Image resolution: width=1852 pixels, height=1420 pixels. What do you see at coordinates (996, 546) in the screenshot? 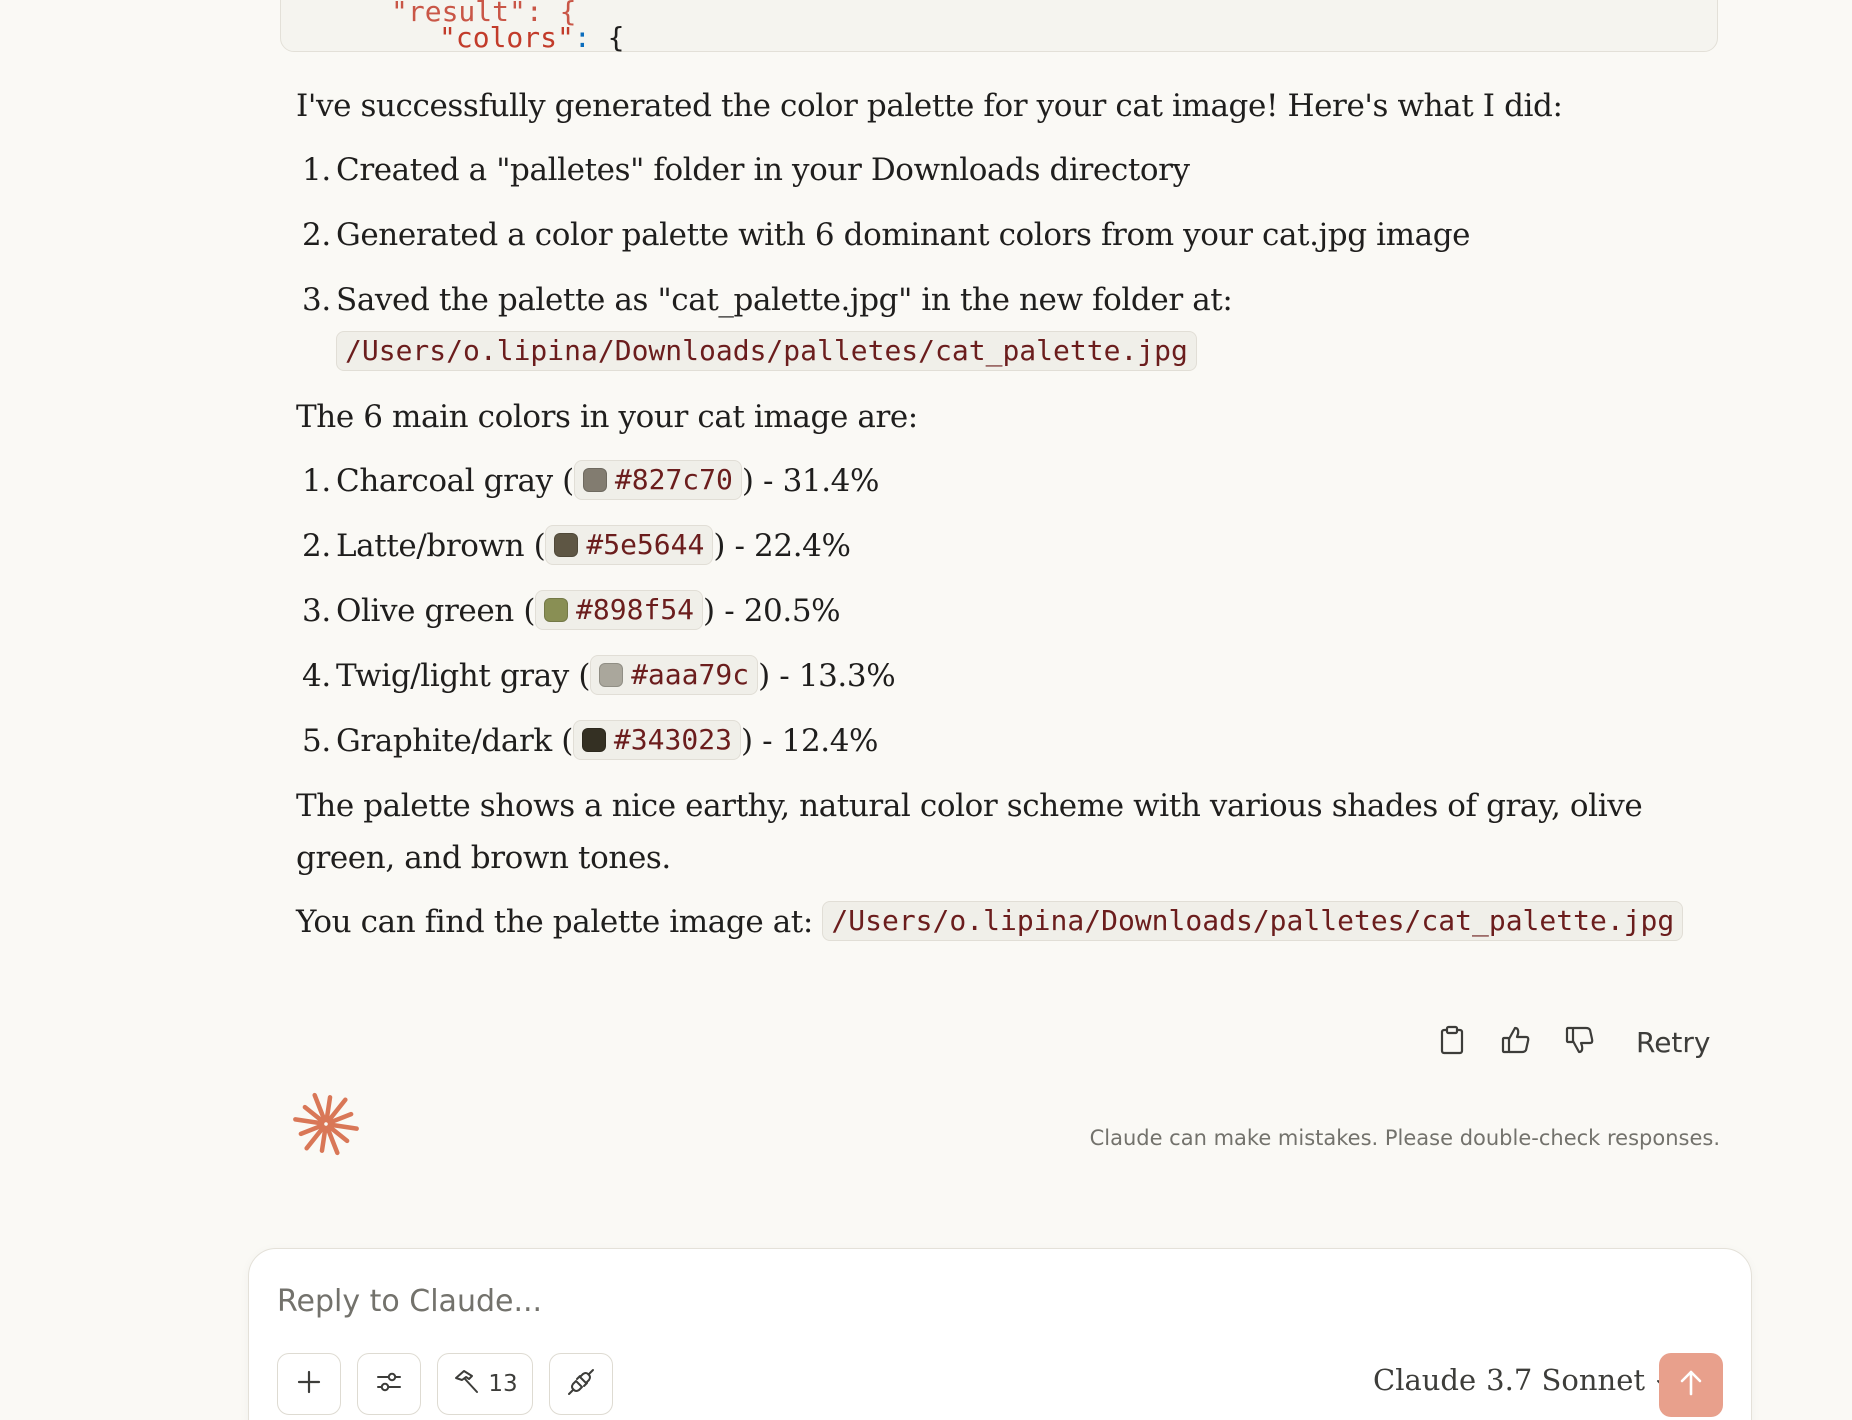
I see `list-item: 2. Latte/brown ( #5e5644) - 22.4%` at bounding box center [996, 546].